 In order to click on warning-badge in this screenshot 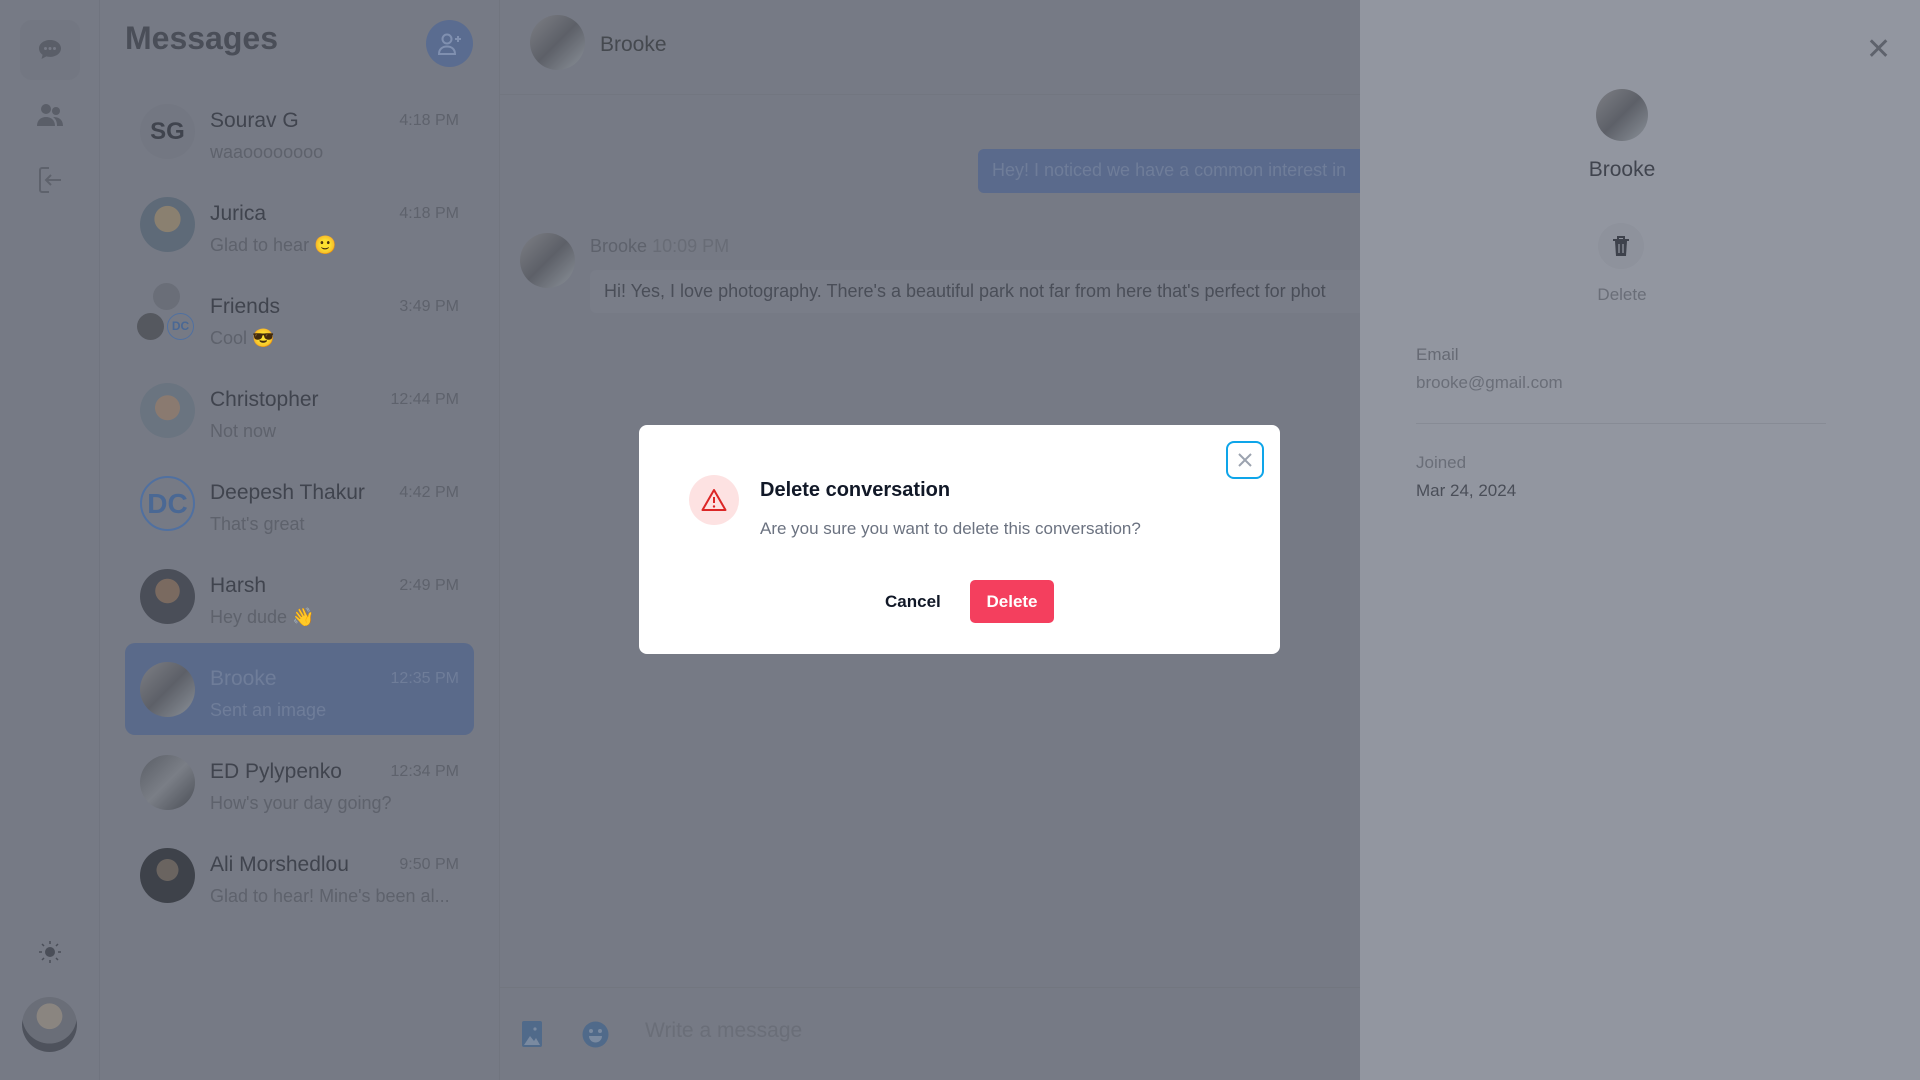, I will do `click(714, 500)`.